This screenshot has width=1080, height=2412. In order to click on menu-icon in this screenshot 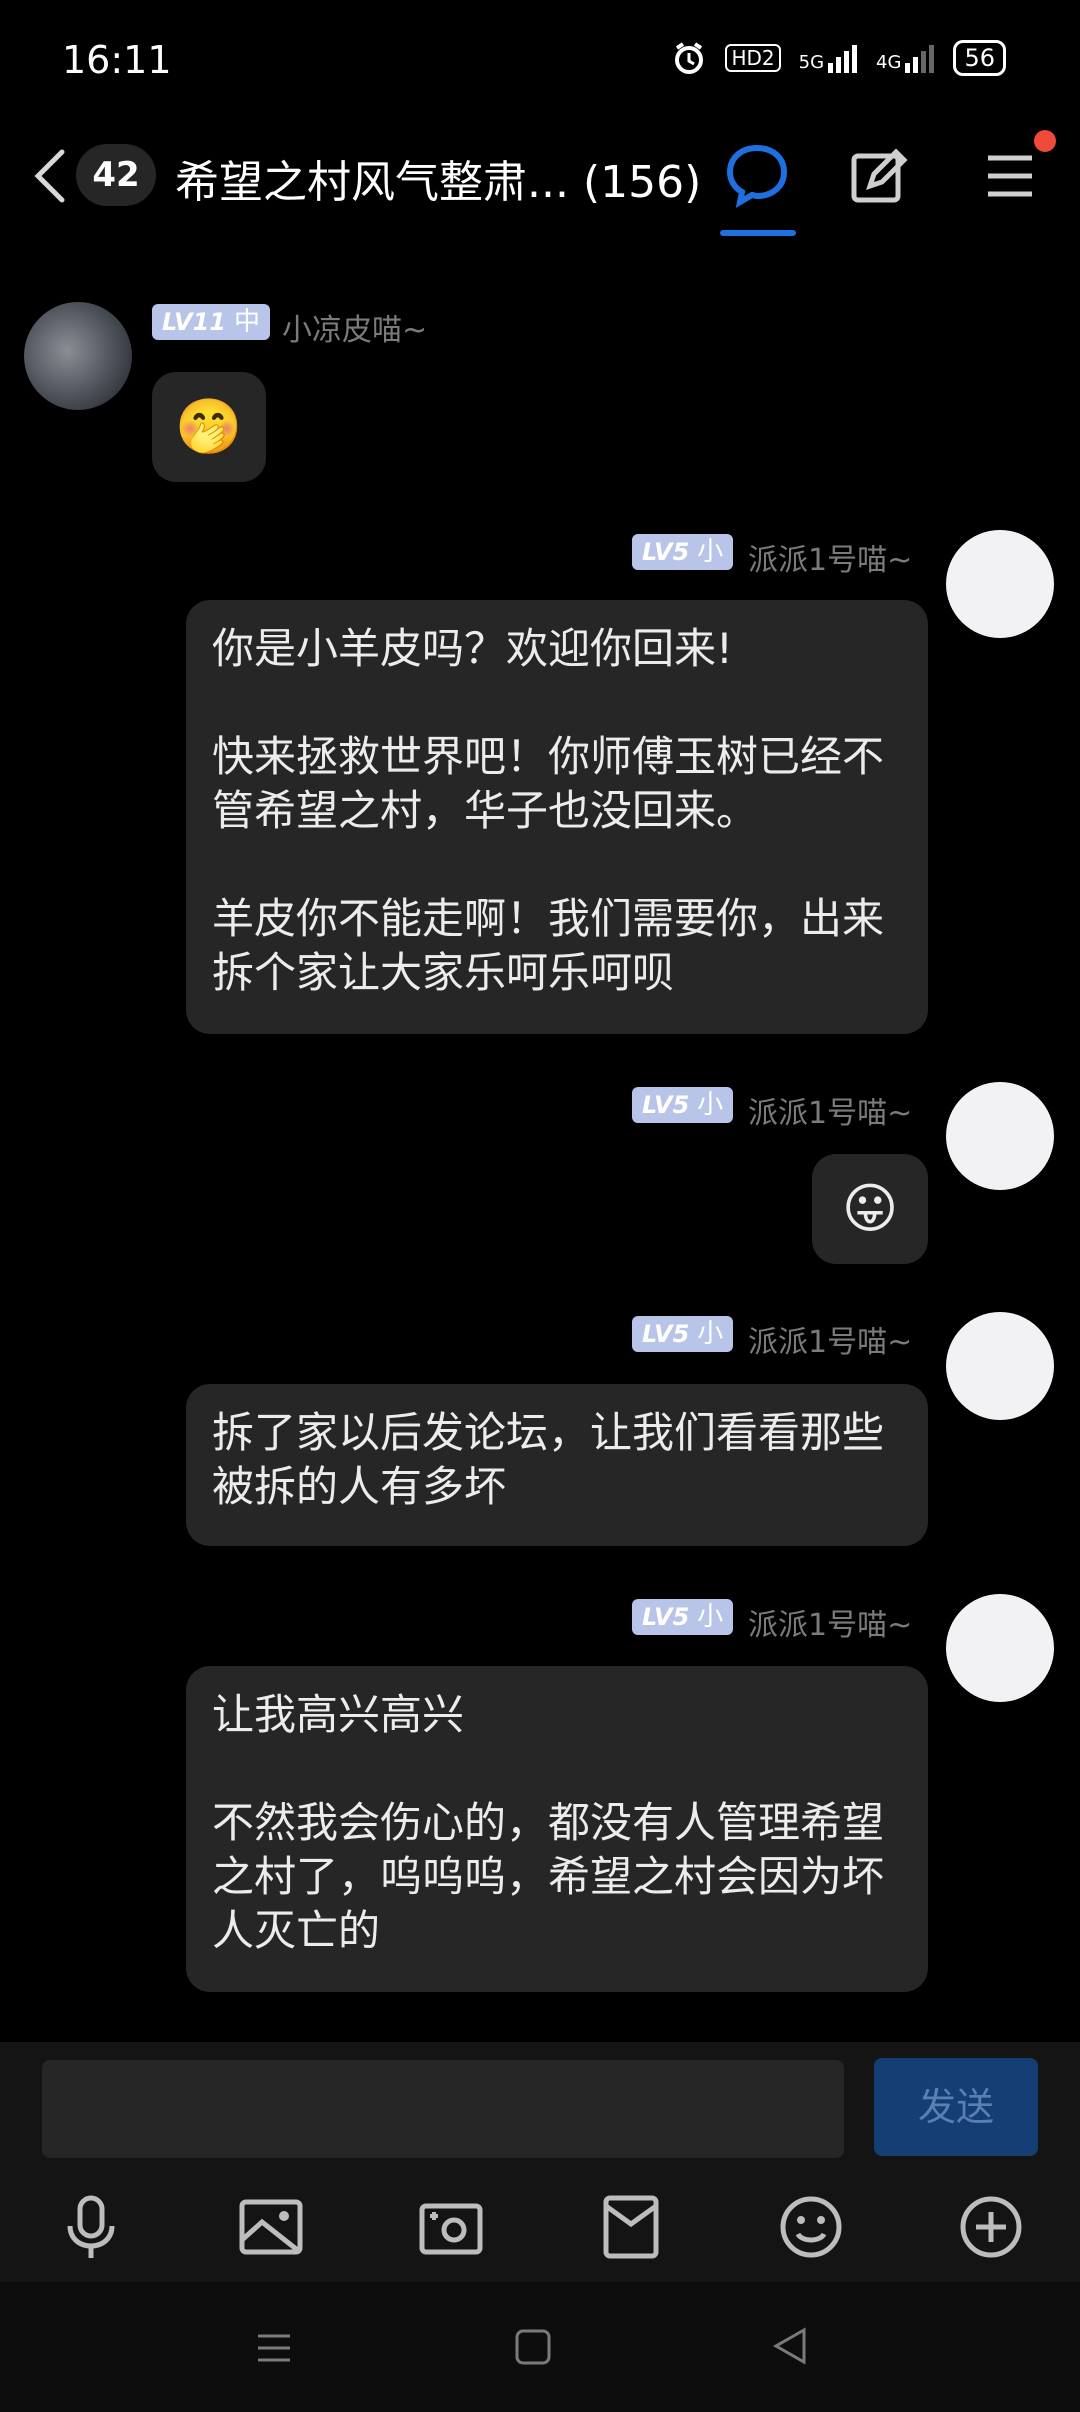, I will do `click(1010, 176)`.